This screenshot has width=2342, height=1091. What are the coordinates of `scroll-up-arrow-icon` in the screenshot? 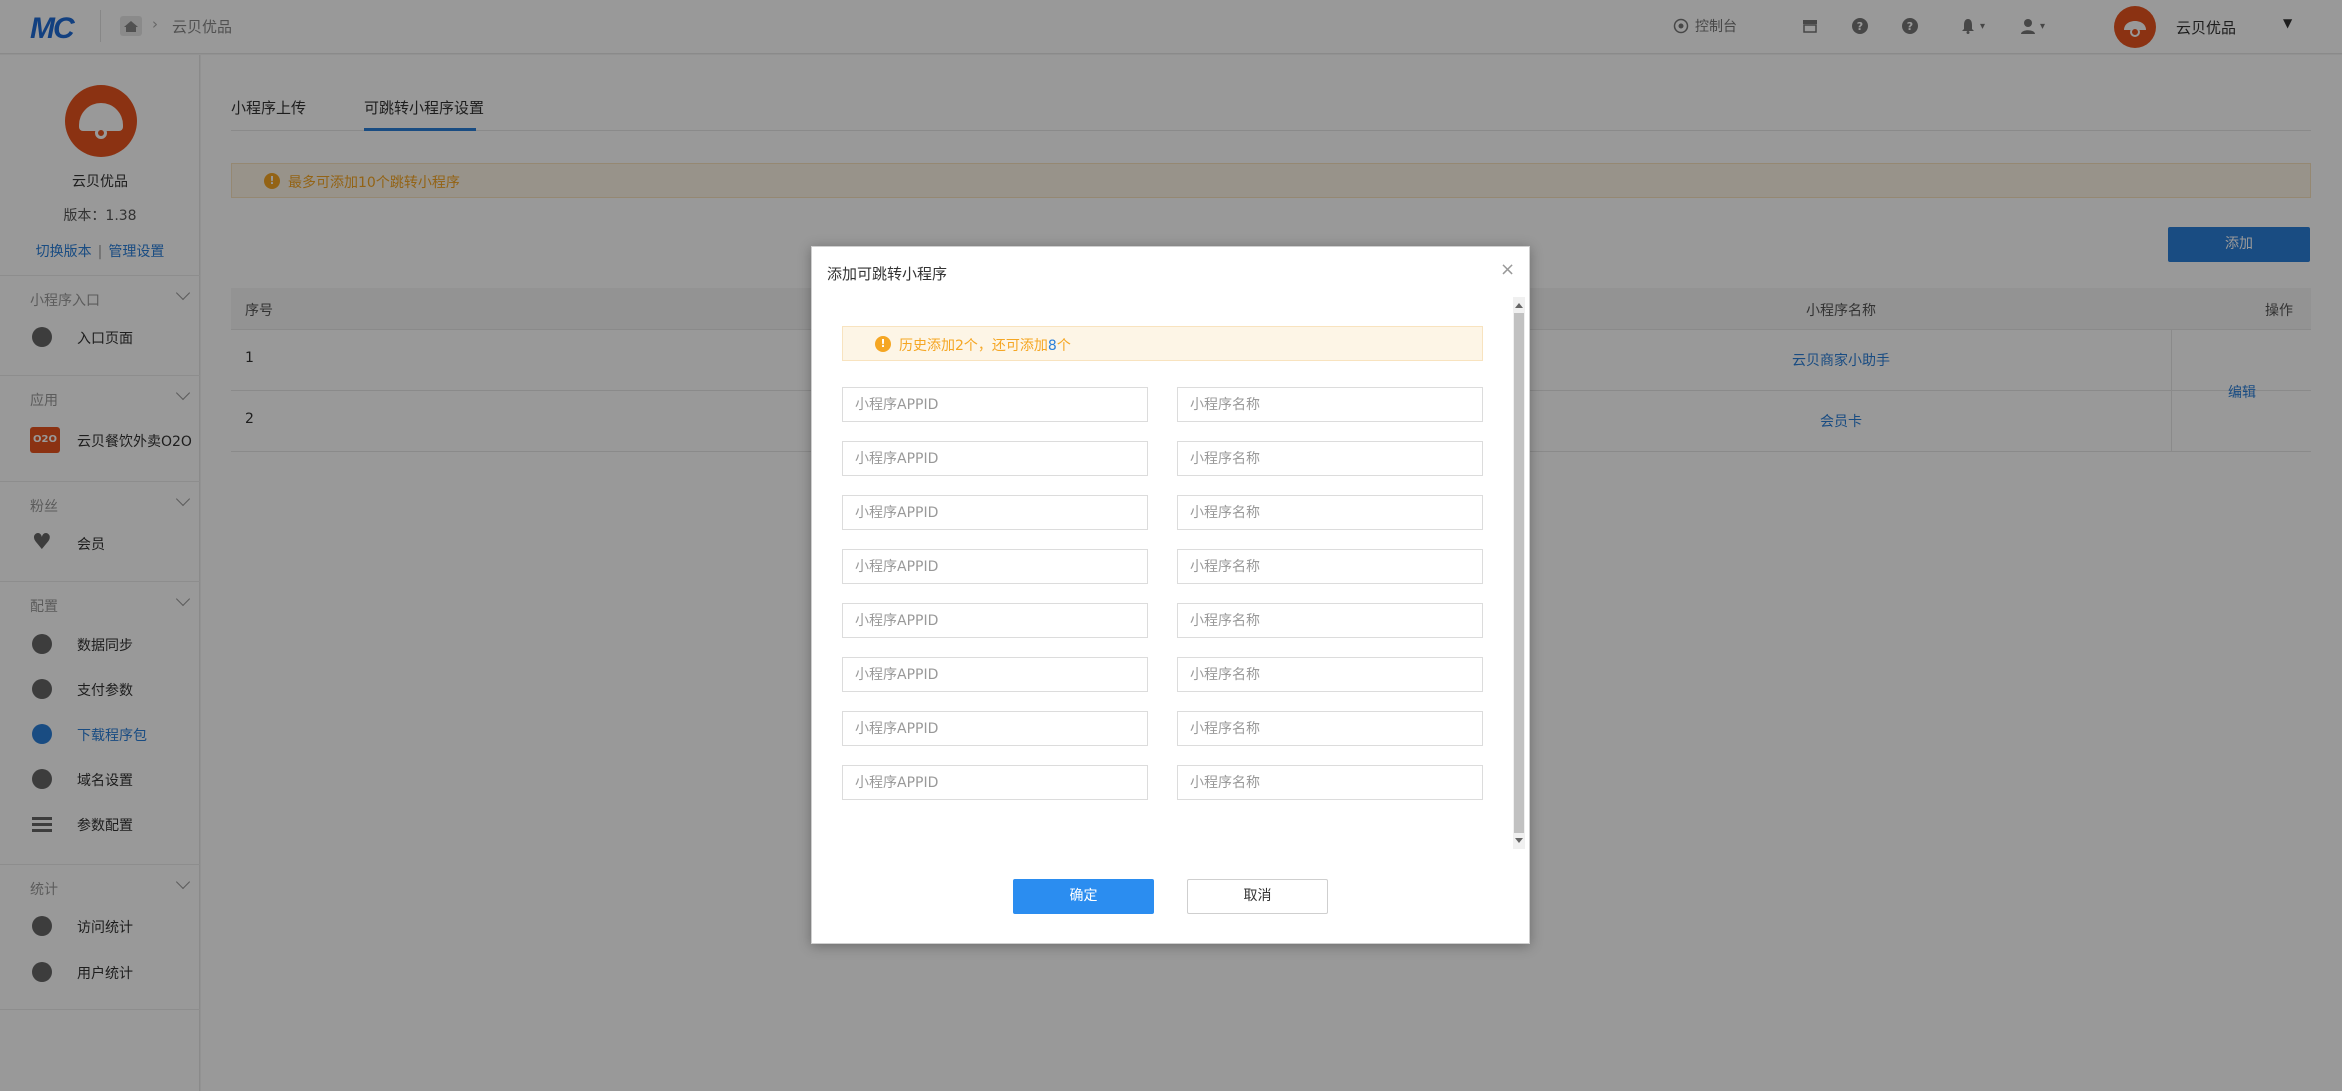 It's located at (1519, 305).